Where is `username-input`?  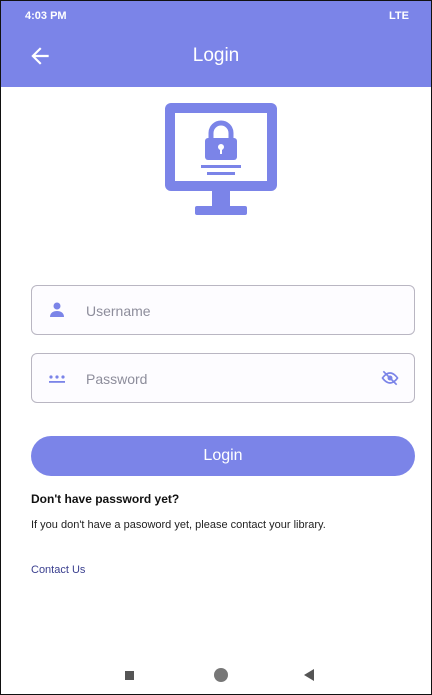
username-input is located at coordinates (226, 311).